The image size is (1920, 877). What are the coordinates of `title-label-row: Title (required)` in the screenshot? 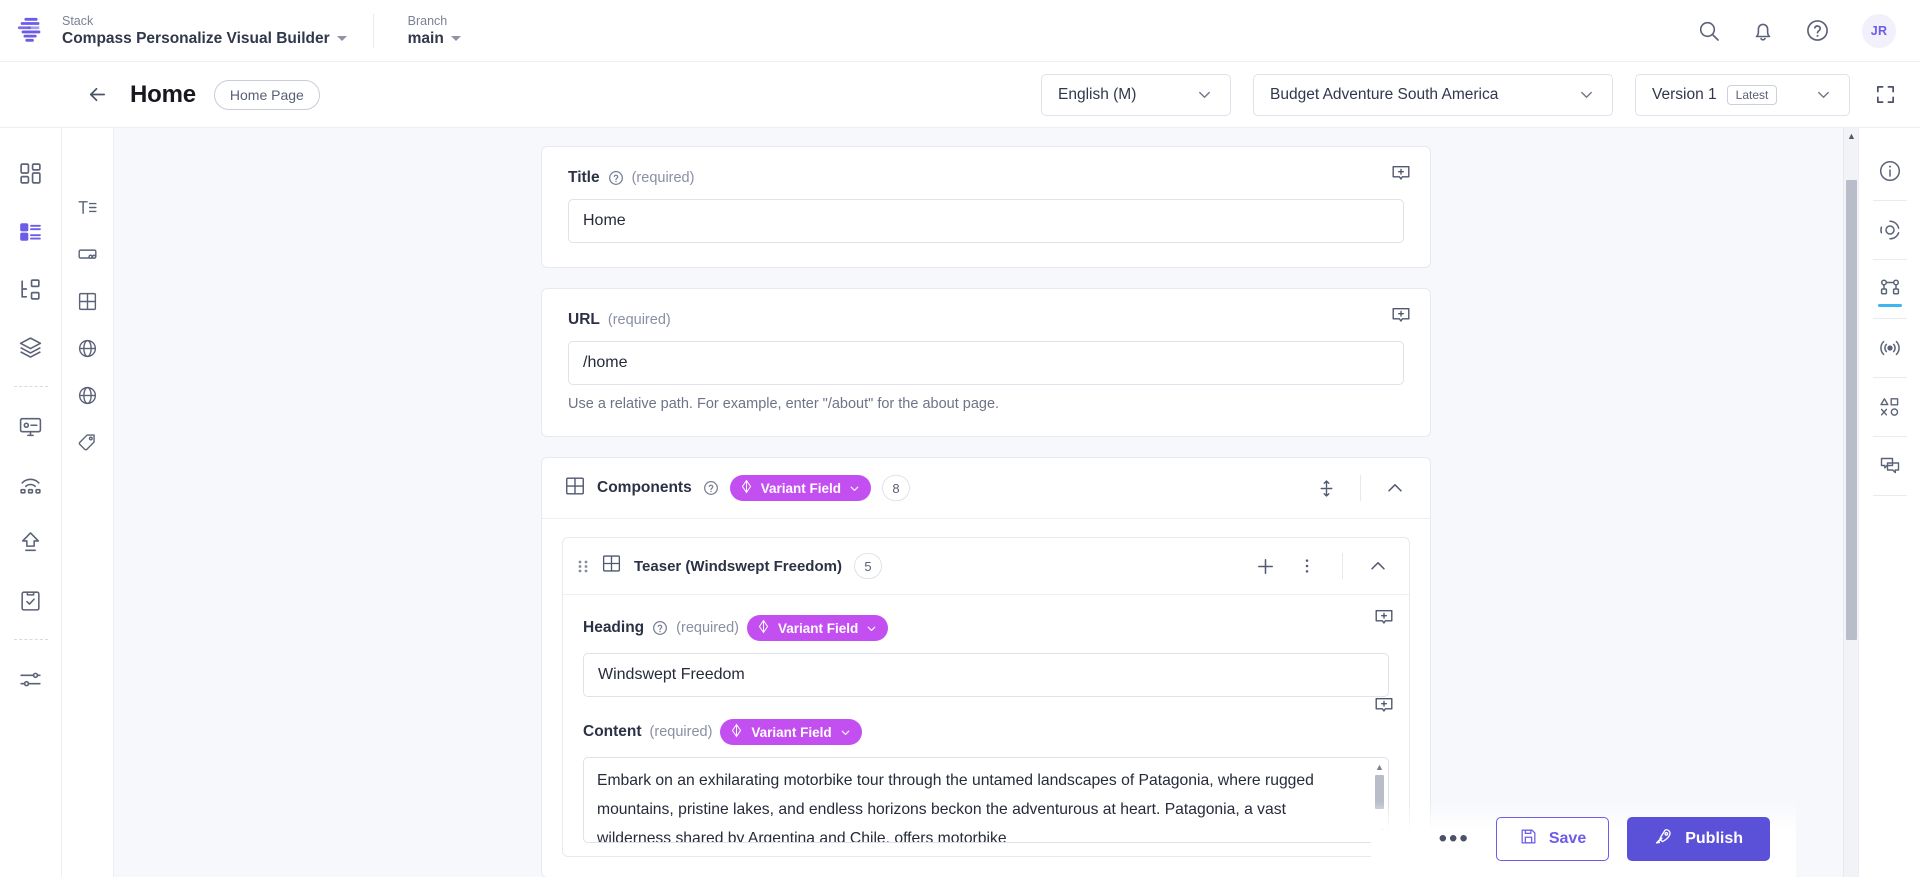 It's located at (986, 178).